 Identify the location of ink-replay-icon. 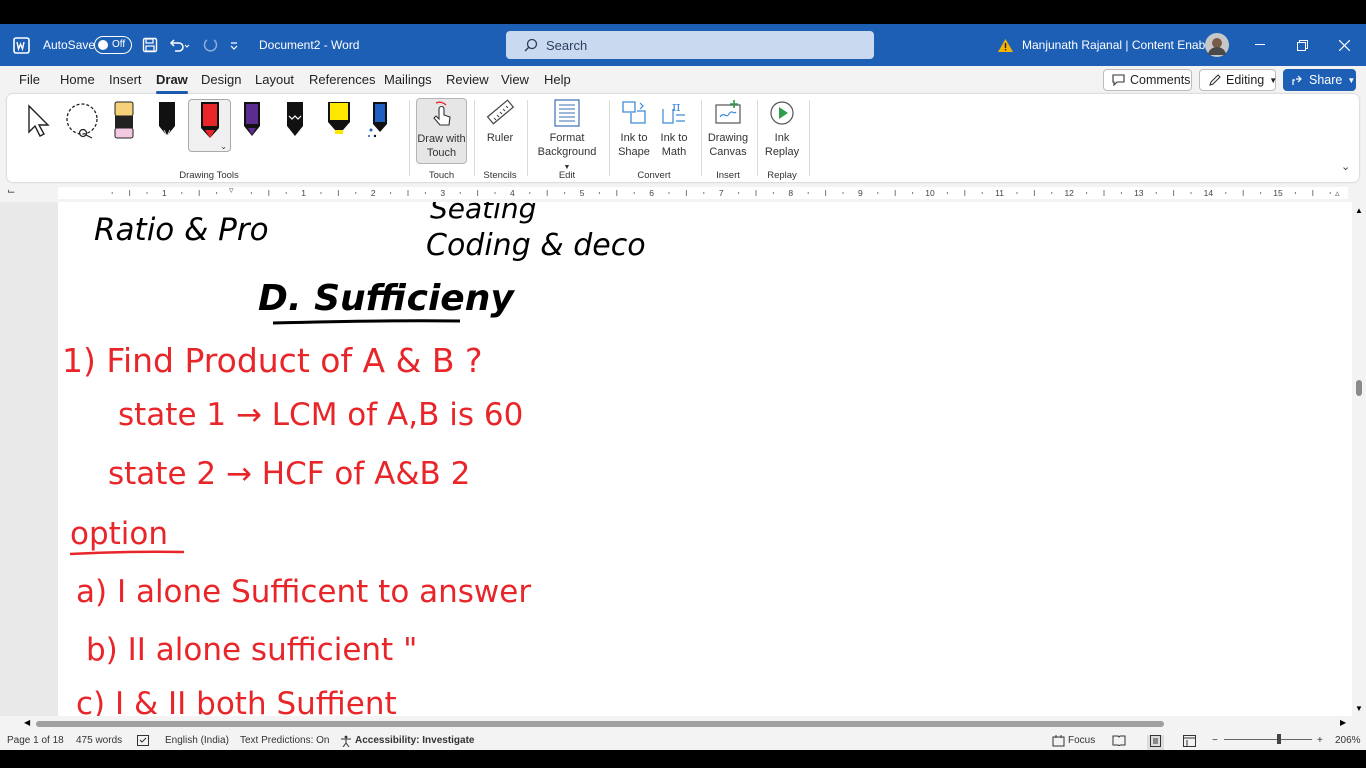
(782, 113).